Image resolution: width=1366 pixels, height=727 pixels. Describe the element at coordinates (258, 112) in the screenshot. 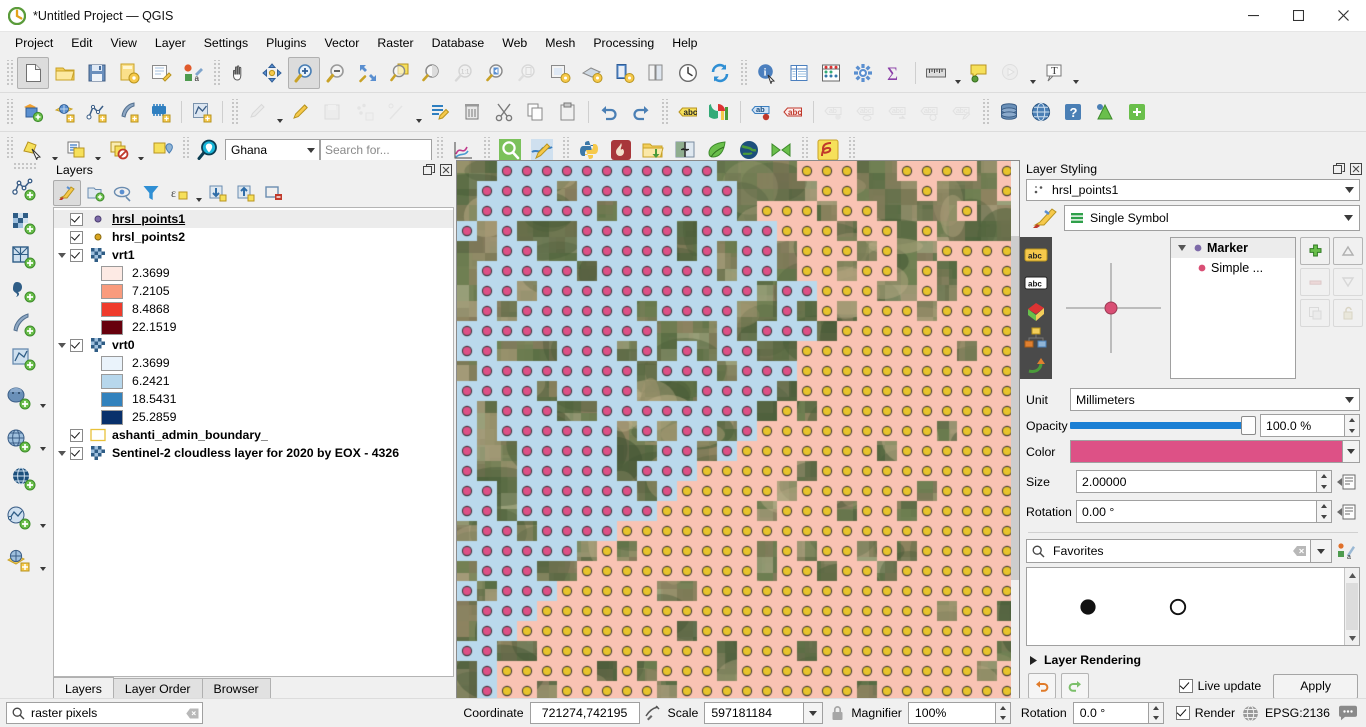

I see `current-edits-button` at that location.